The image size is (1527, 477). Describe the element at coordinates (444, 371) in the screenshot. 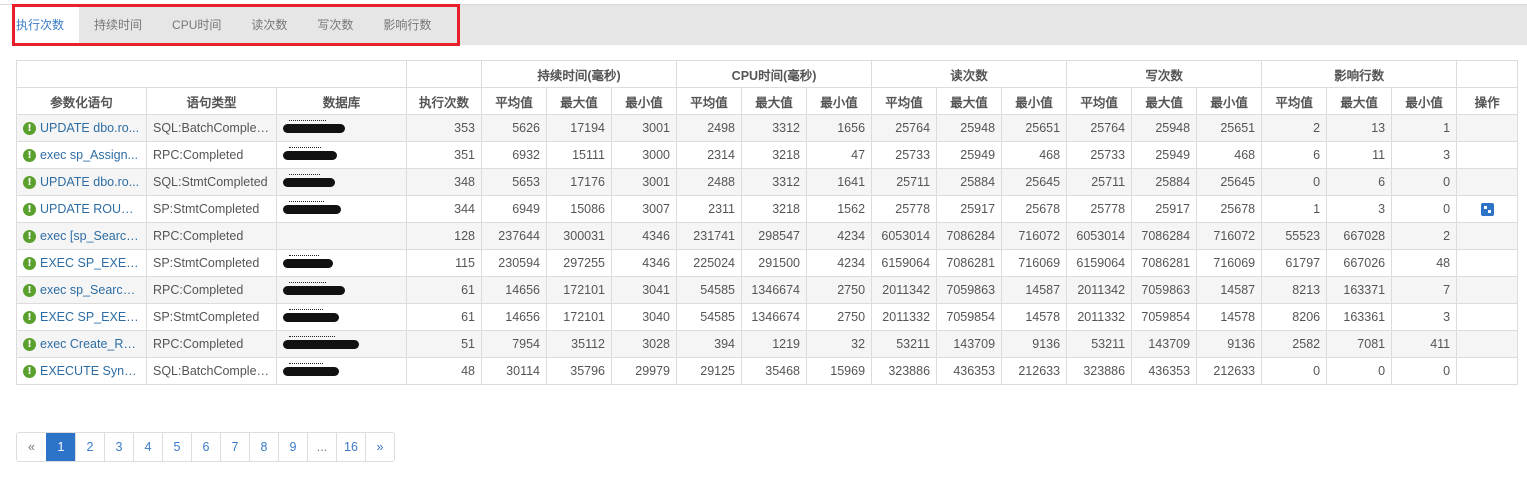

I see `exec-count-cell: 48` at that location.